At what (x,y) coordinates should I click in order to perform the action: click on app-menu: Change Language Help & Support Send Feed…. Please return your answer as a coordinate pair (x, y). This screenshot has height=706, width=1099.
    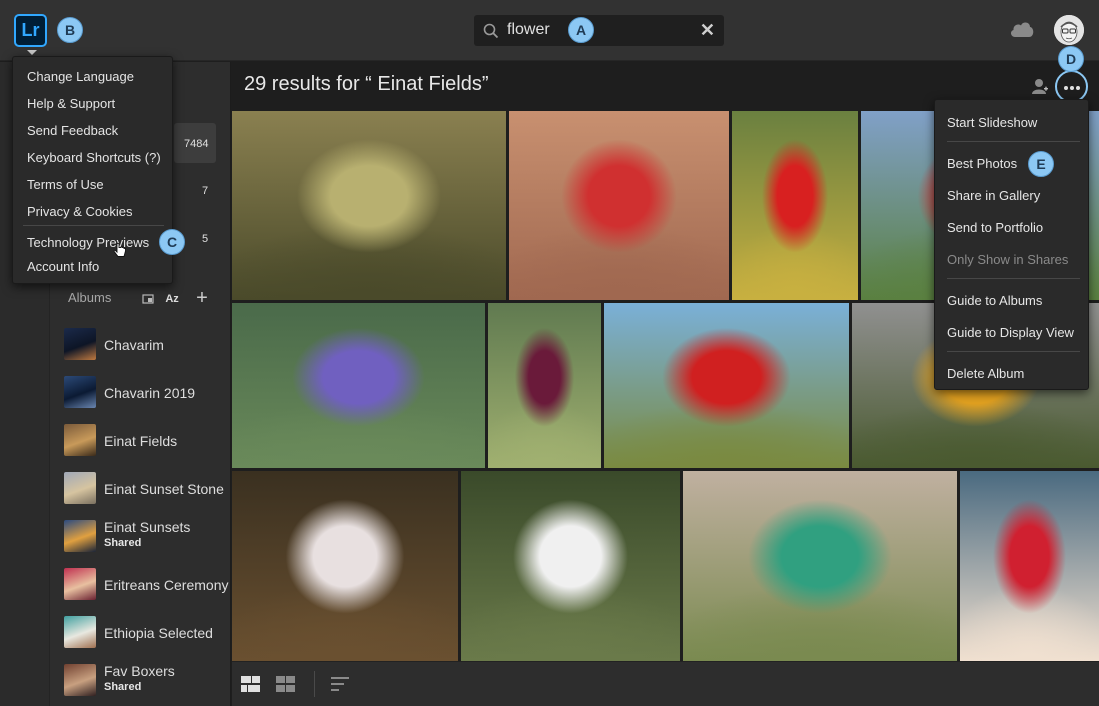
    Looking at the image, I should click on (92, 170).